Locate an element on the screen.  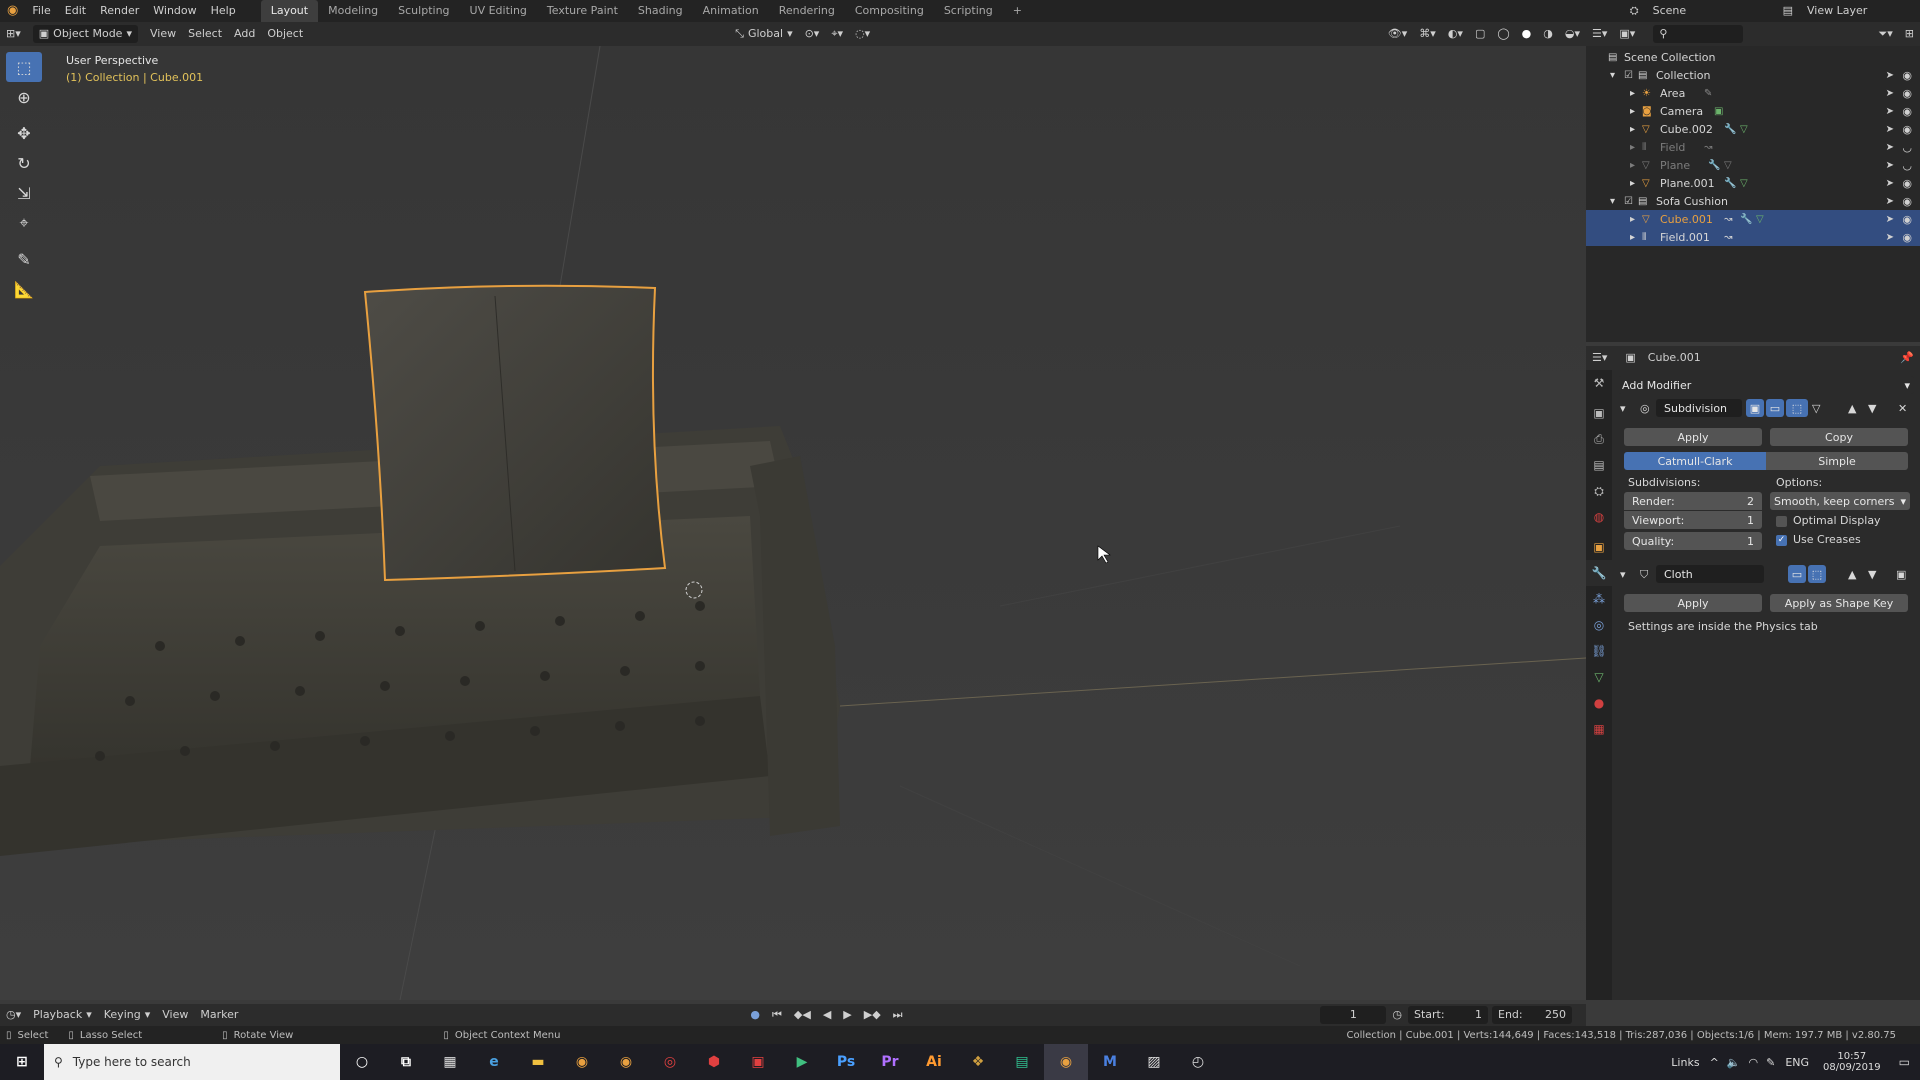
outliner-row-cube-001: ▸ ▽ Cube.001 ↝ 🔧 ▽ ➤ ◉ is located at coordinates (1753, 219).